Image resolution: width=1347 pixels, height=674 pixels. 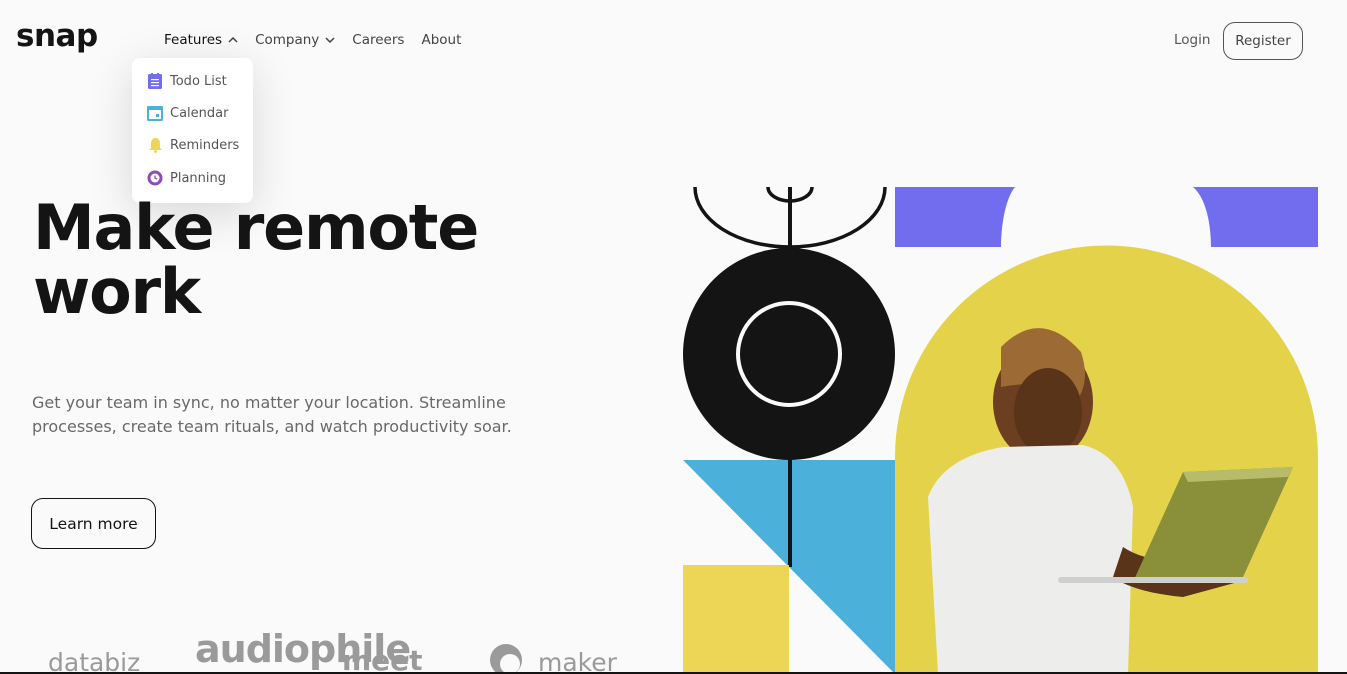 I want to click on nav-features-label: Features, so click(x=193, y=40).